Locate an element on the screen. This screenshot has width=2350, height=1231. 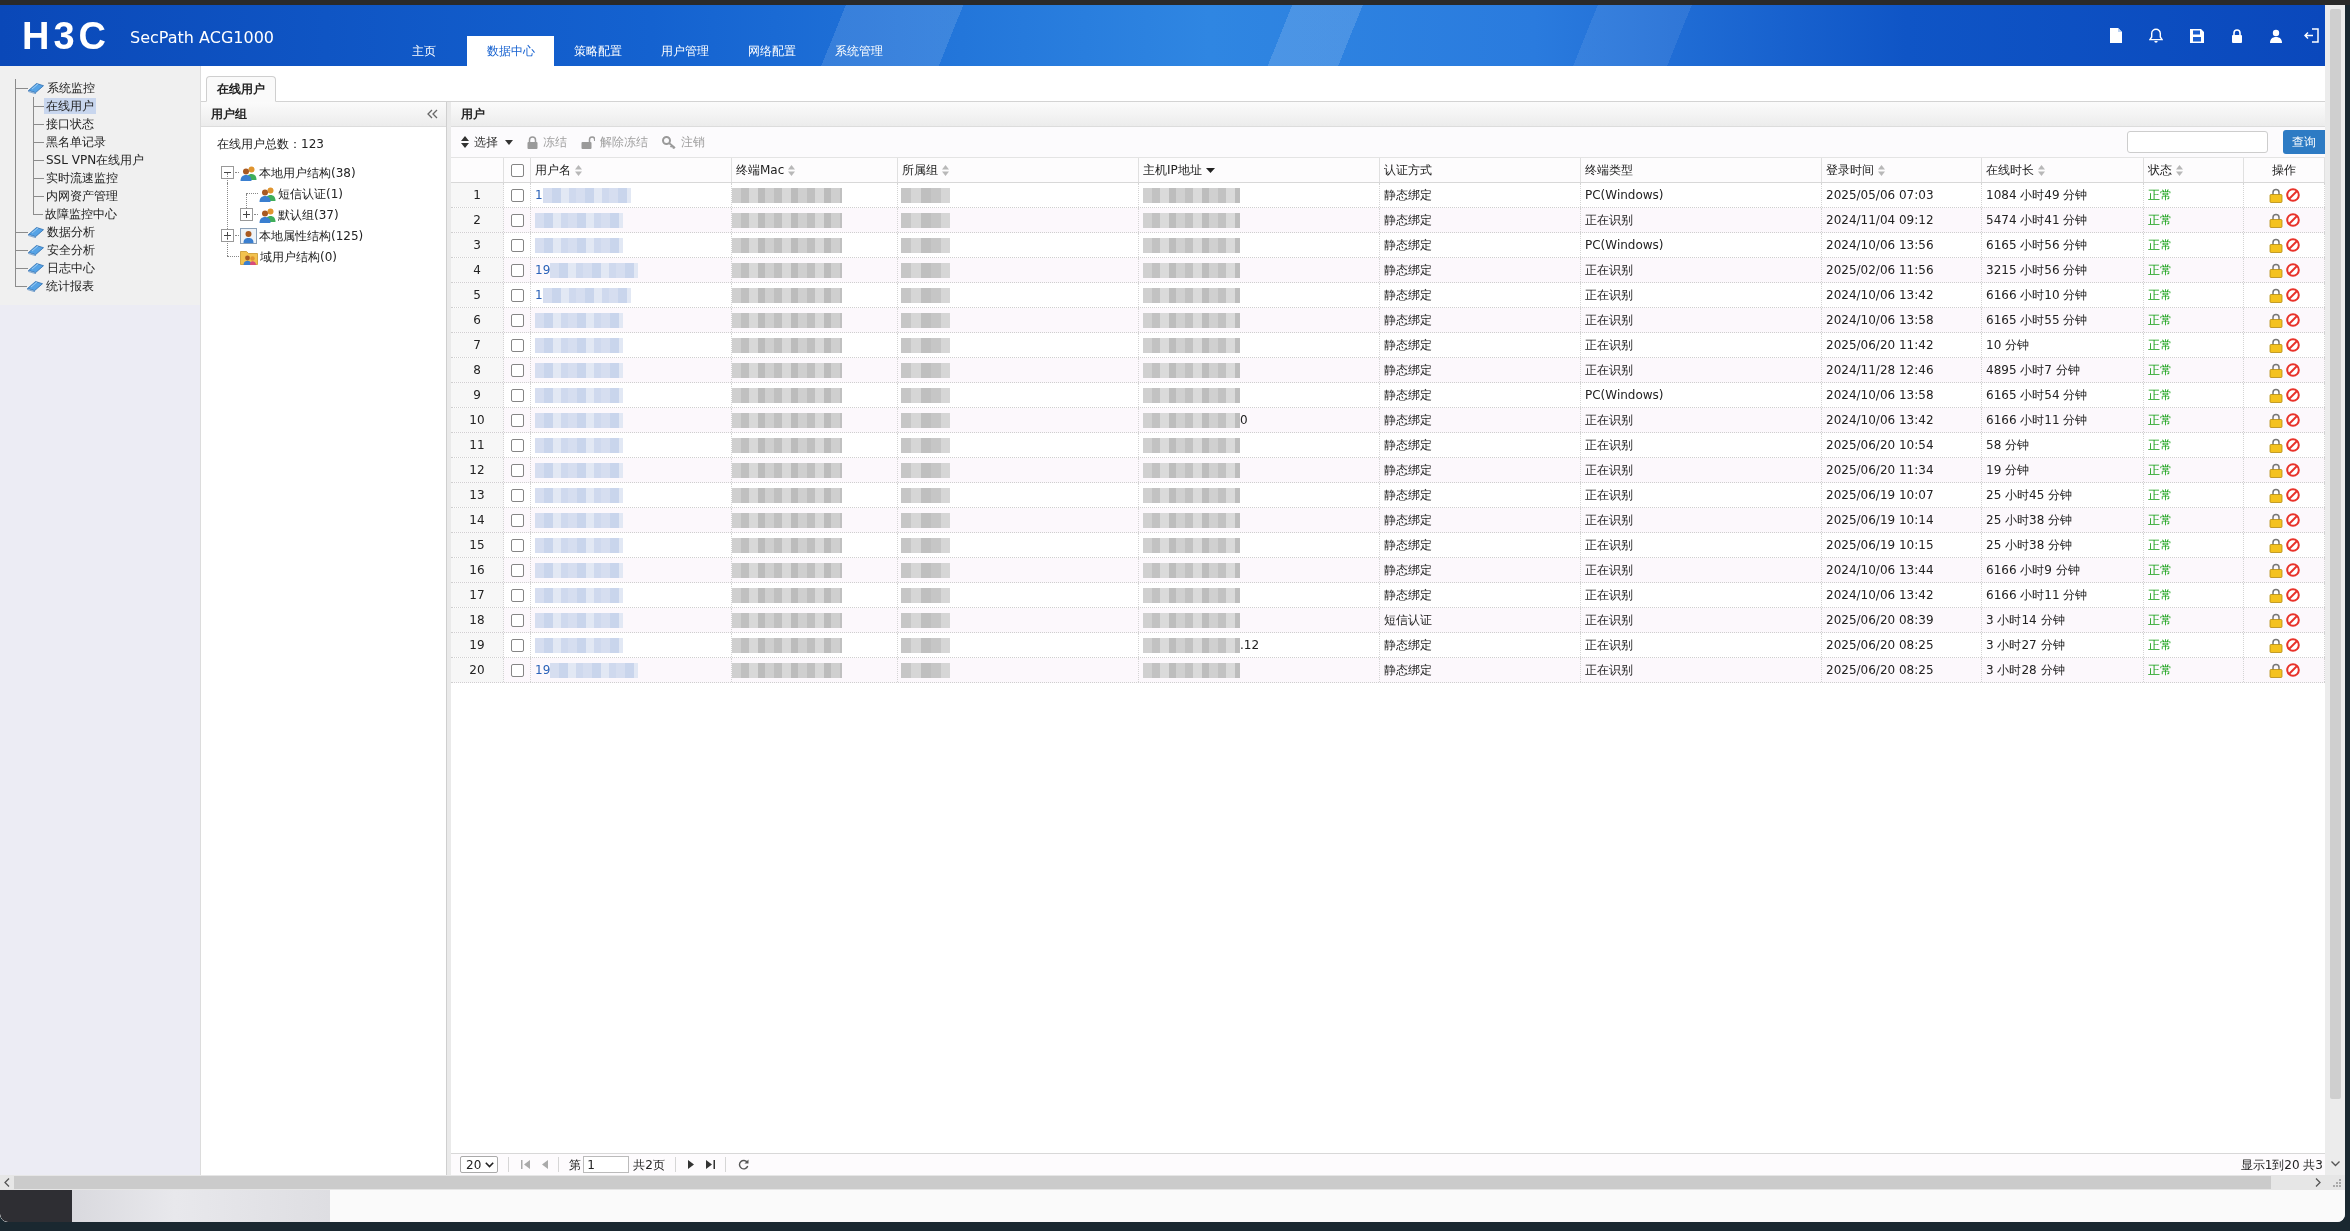
search-field is located at coordinates (2197, 142).